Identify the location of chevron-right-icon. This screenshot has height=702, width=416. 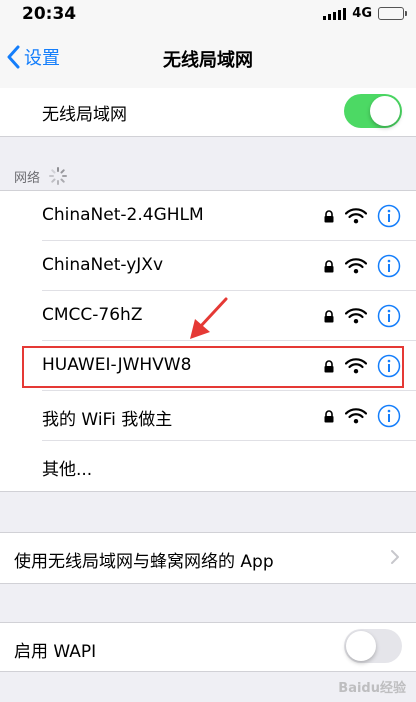
(395, 557).